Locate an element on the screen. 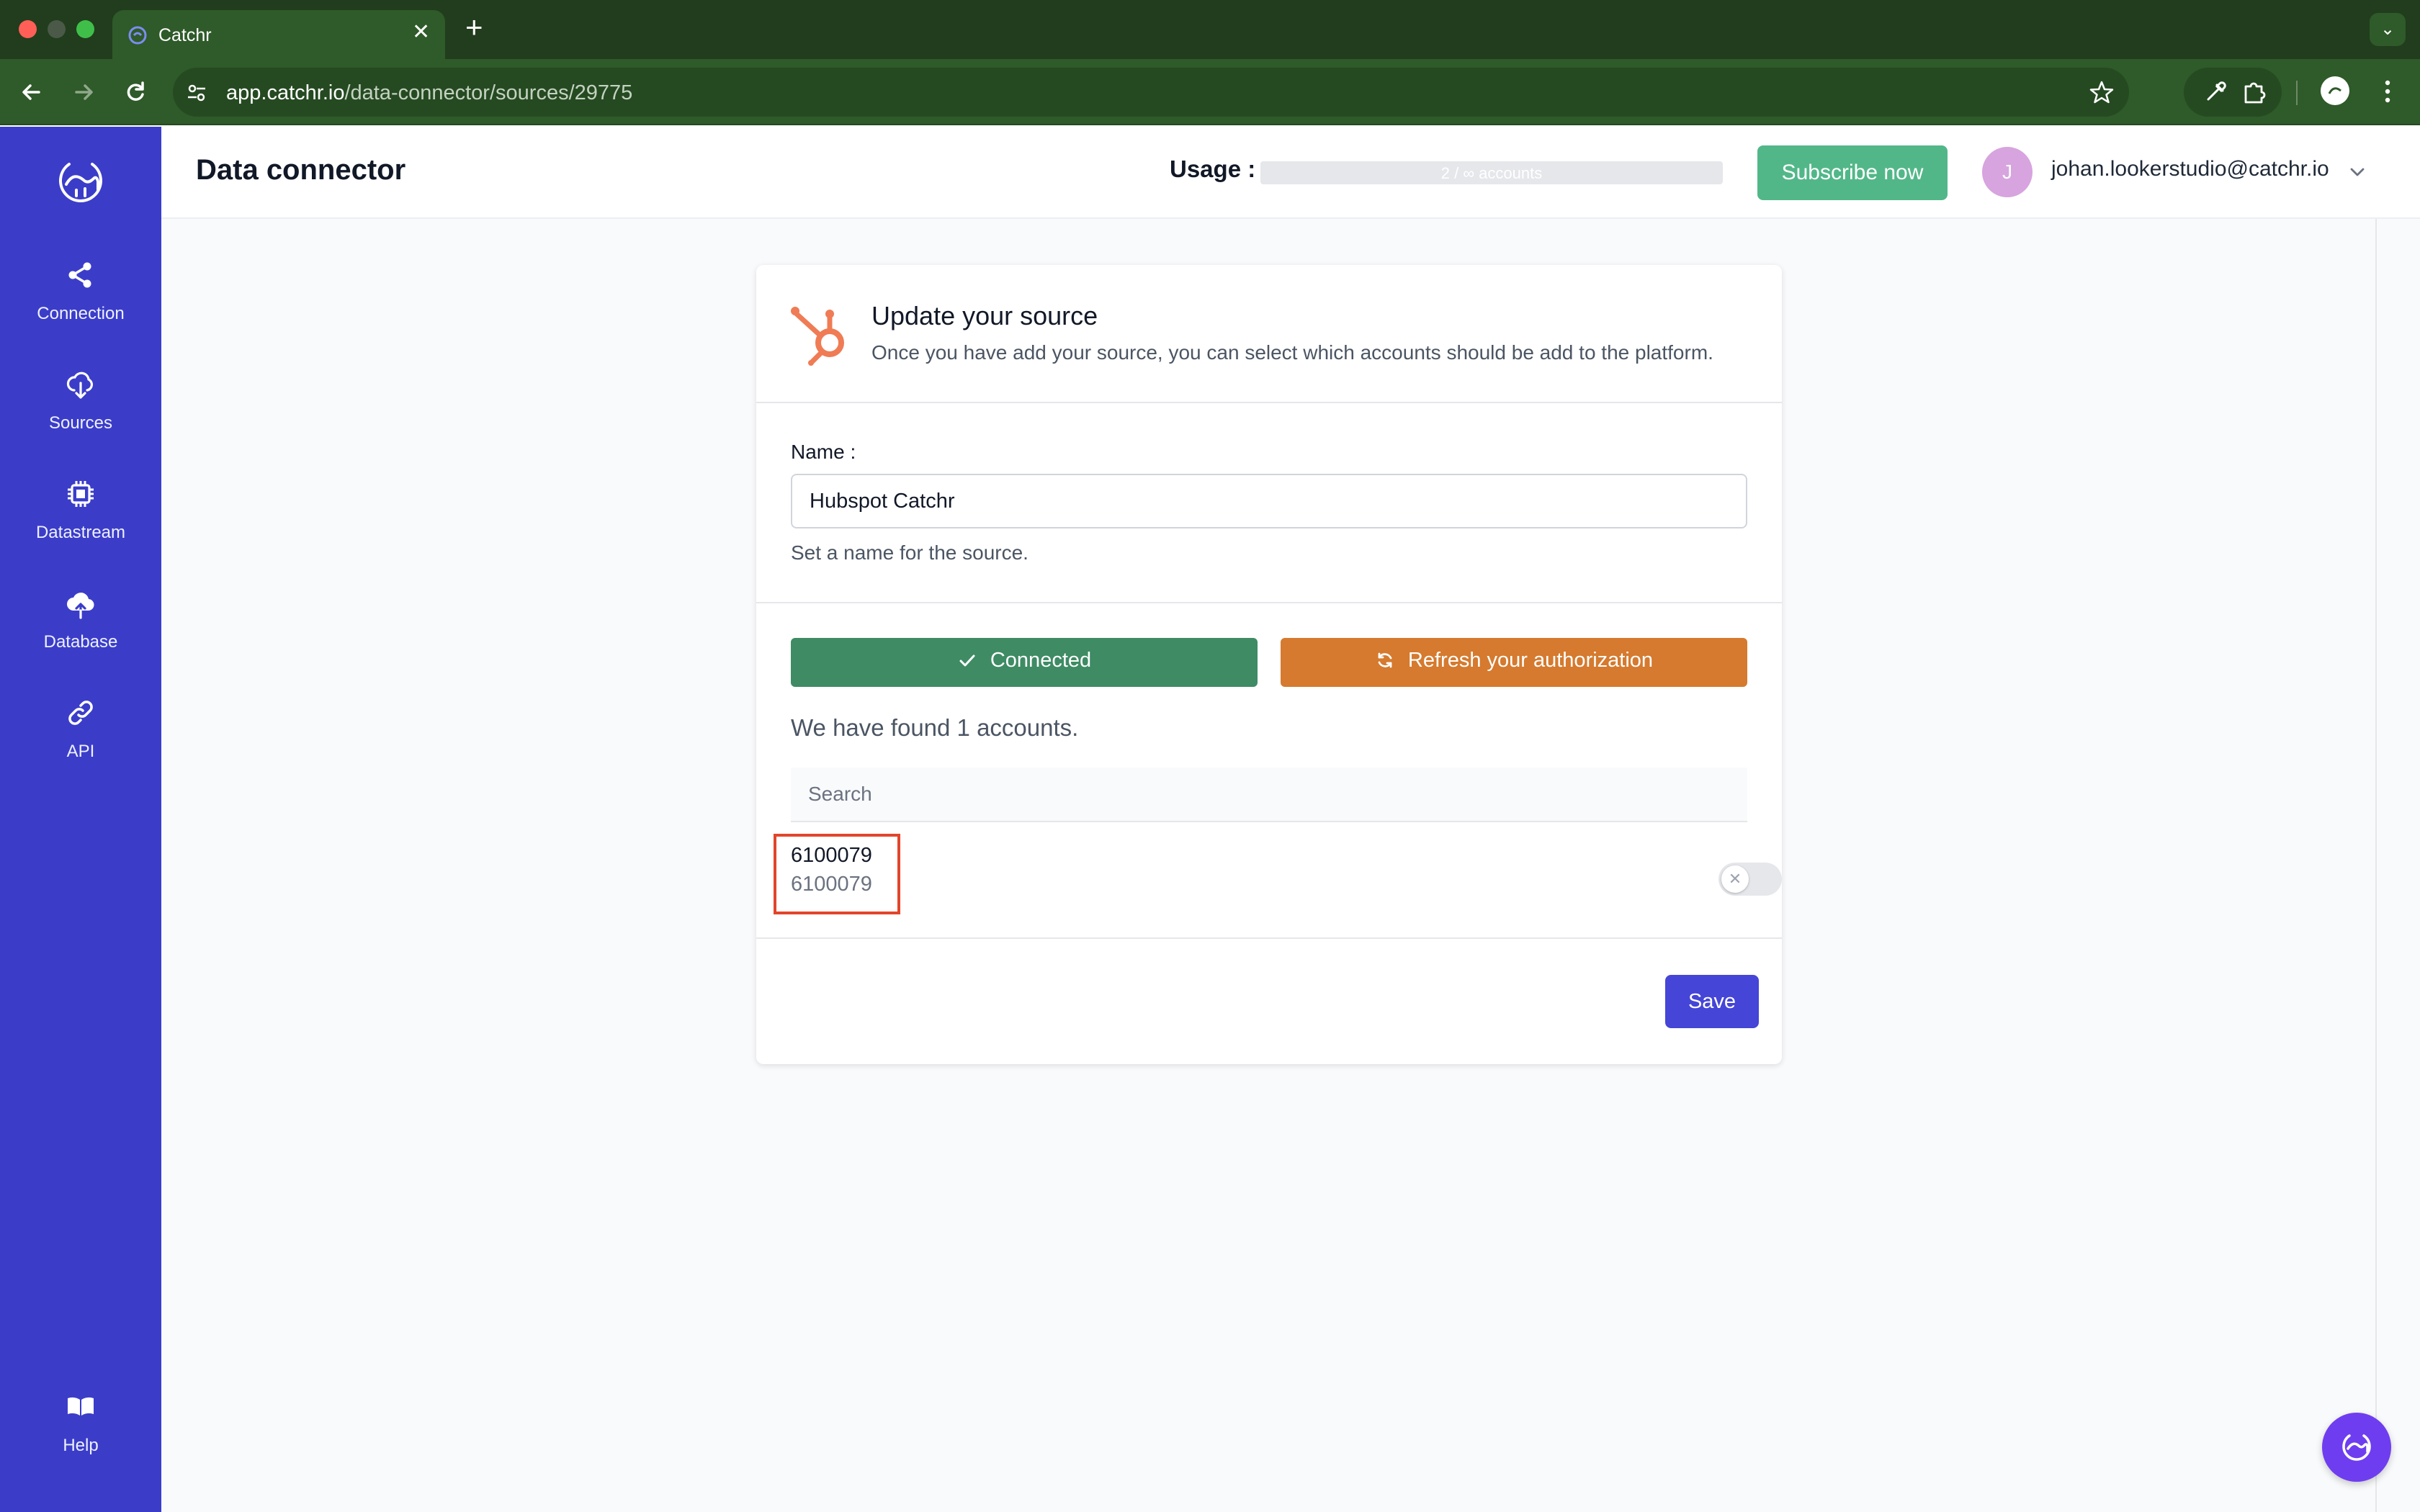 The image size is (2420, 1512). browser-tab-bar: Catchr ✕ + ⌄ is located at coordinates (1210, 29).